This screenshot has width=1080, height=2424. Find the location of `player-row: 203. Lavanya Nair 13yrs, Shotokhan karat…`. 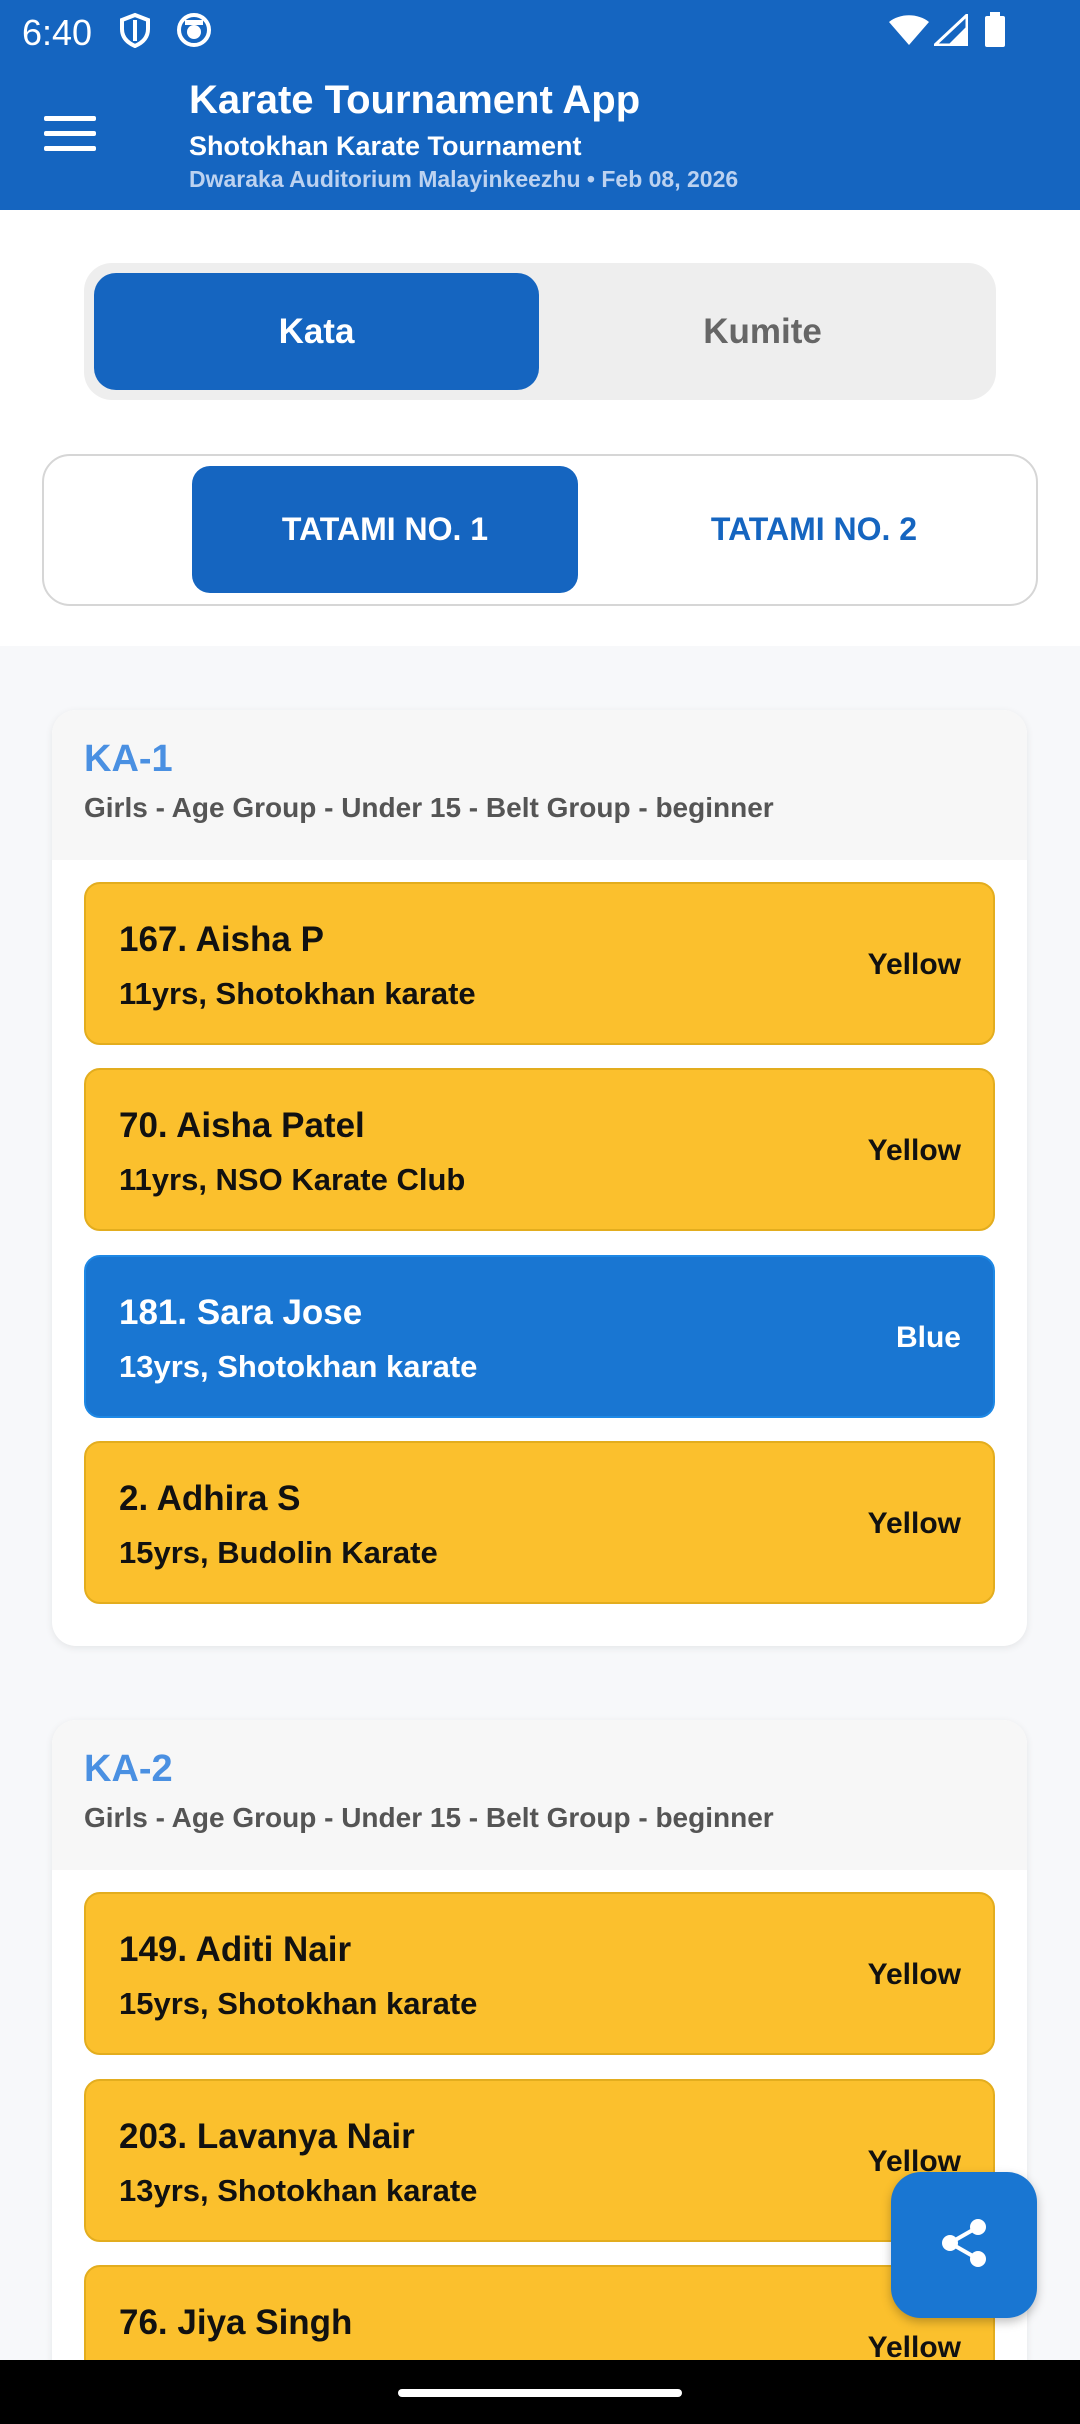

player-row: 203. Lavanya Nair 13yrs, Shotokhan karat… is located at coordinates (539, 2160).